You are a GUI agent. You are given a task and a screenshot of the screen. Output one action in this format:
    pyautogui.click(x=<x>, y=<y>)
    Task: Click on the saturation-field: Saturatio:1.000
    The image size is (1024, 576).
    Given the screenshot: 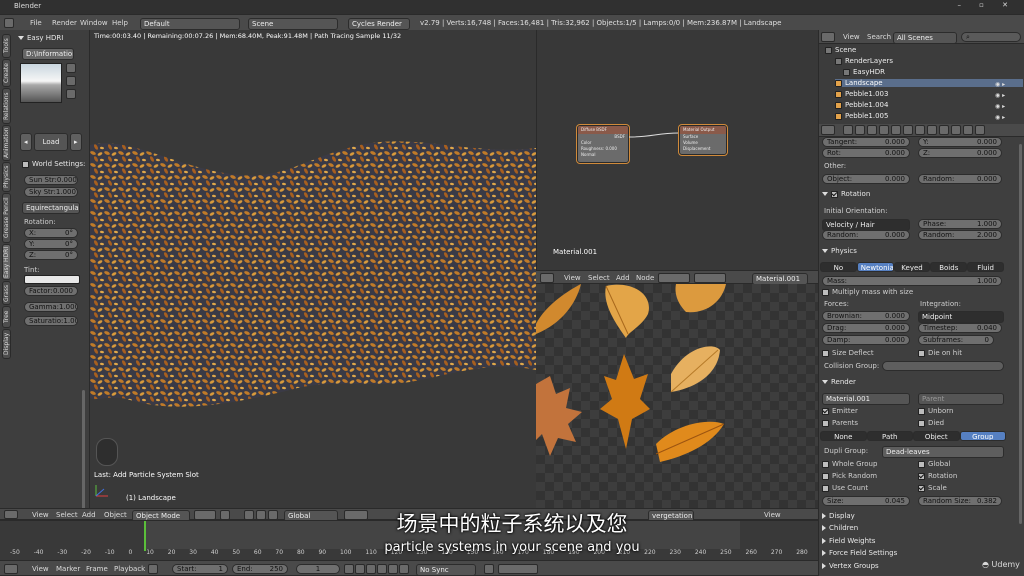 What is the action you would take?
    pyautogui.click(x=51, y=321)
    